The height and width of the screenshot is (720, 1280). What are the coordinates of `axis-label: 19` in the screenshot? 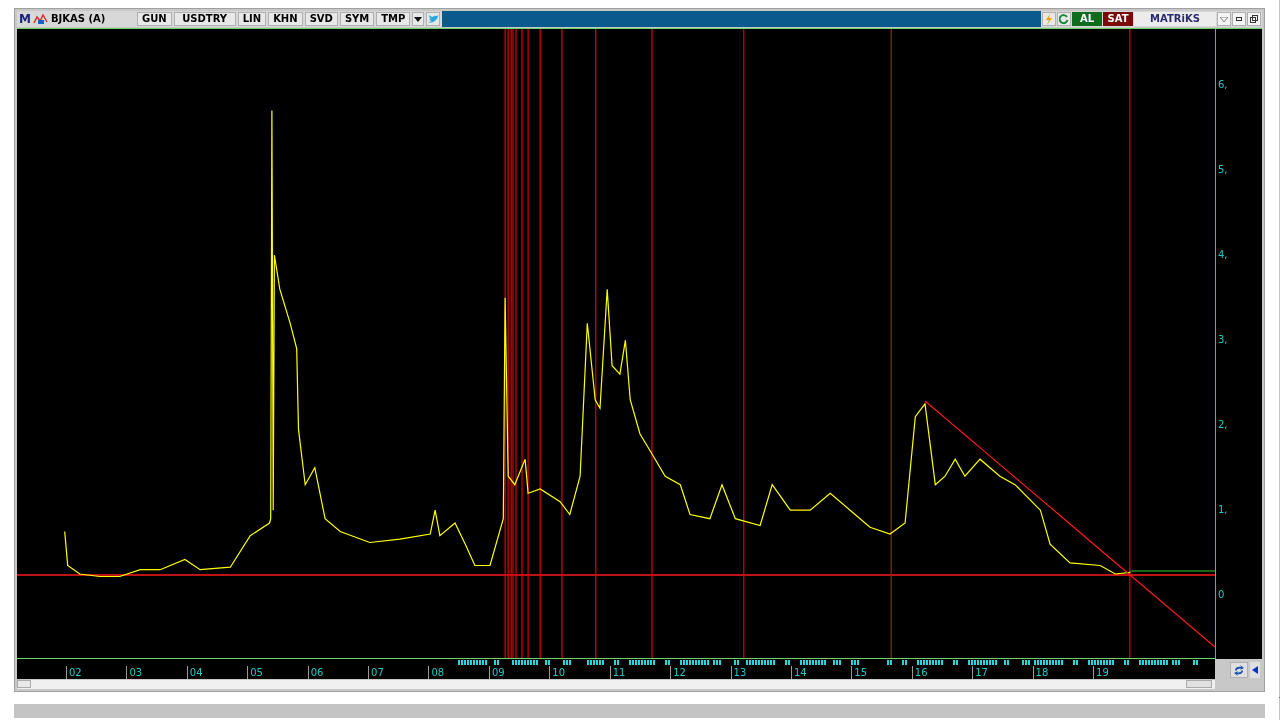 It's located at (1101, 672).